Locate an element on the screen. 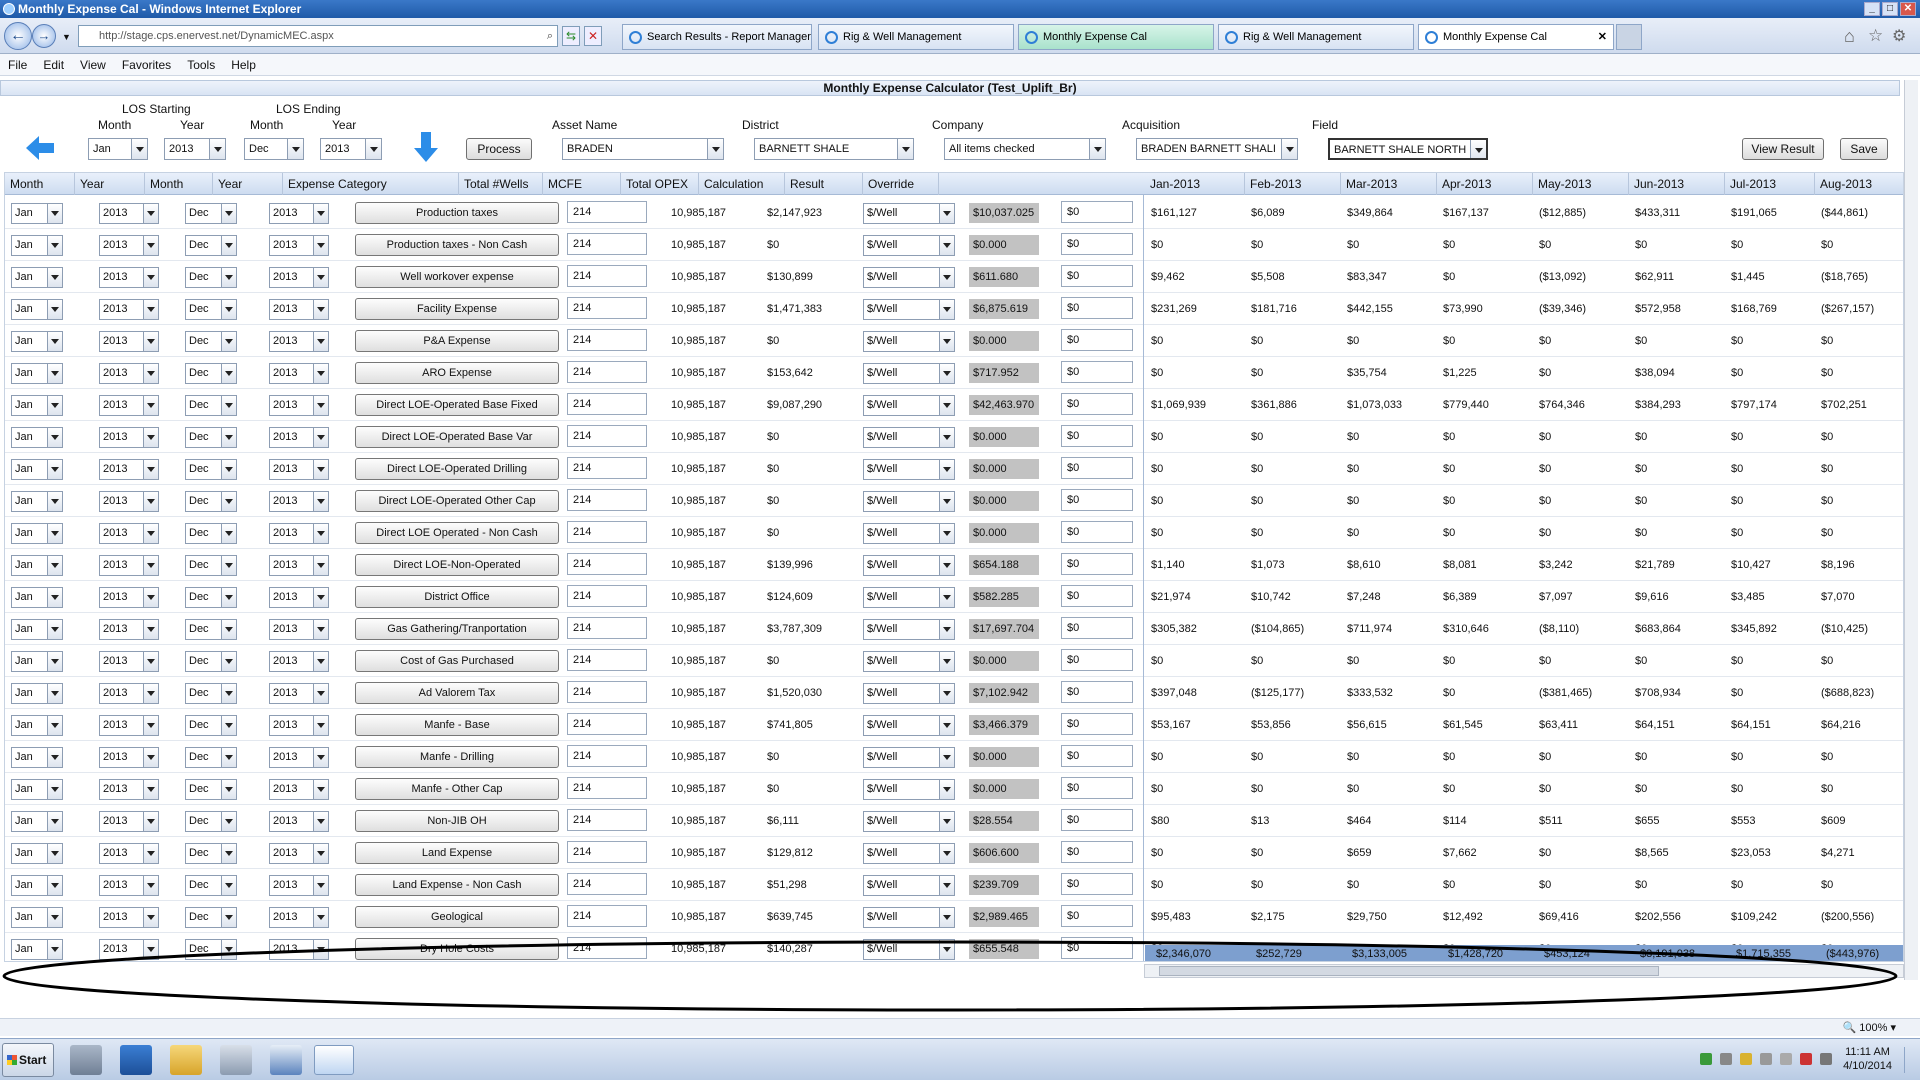 This screenshot has width=1920, height=1080. expense-category-button: Manfe - Base is located at coordinates (457, 725).